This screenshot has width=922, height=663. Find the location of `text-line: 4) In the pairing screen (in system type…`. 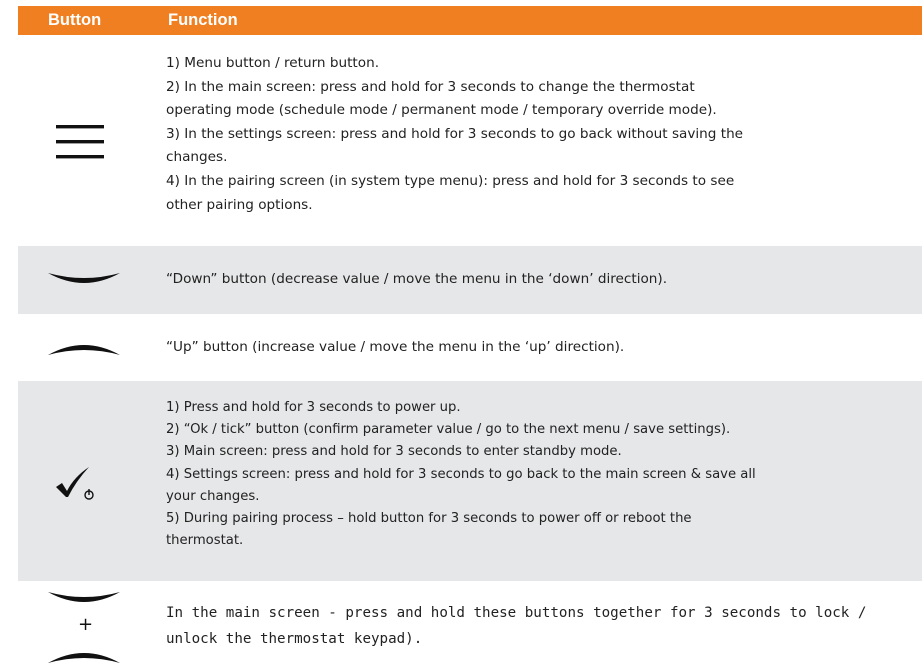

text-line: 4) In the pairing screen (in system type… is located at coordinates (450, 180).